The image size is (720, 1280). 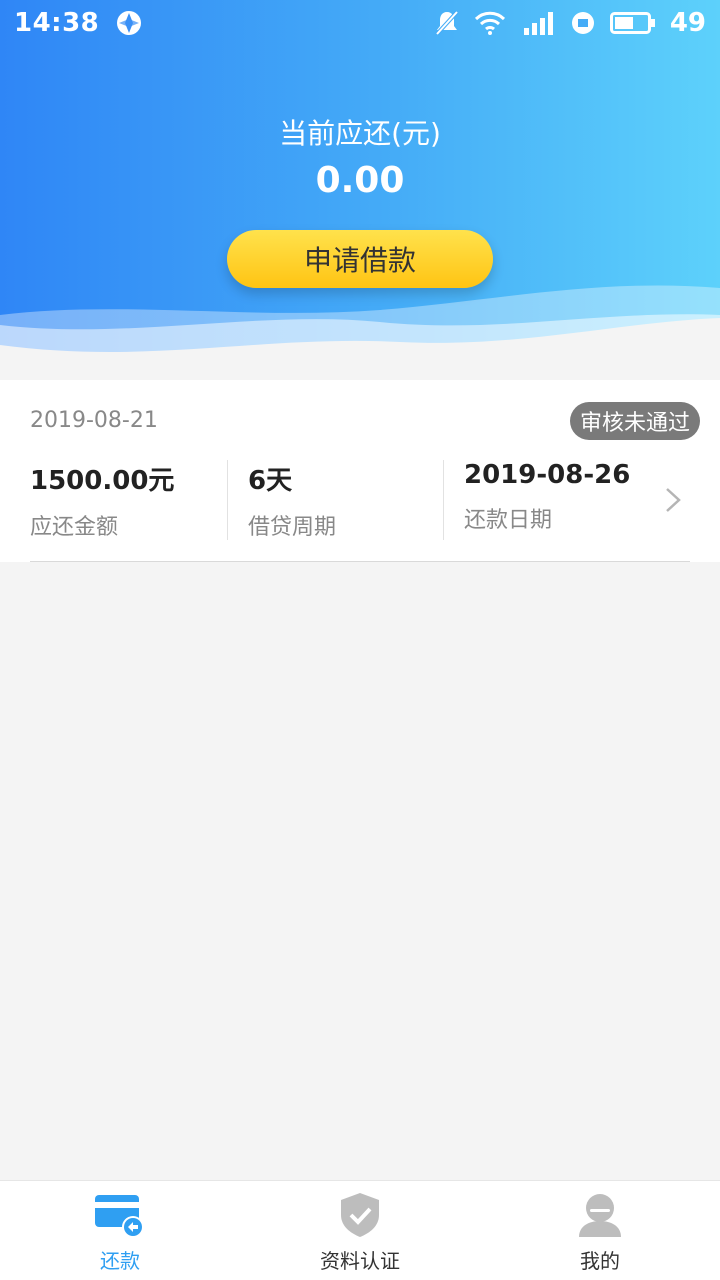 I want to click on nav-item-mine: 我的, so click(x=600, y=1230).